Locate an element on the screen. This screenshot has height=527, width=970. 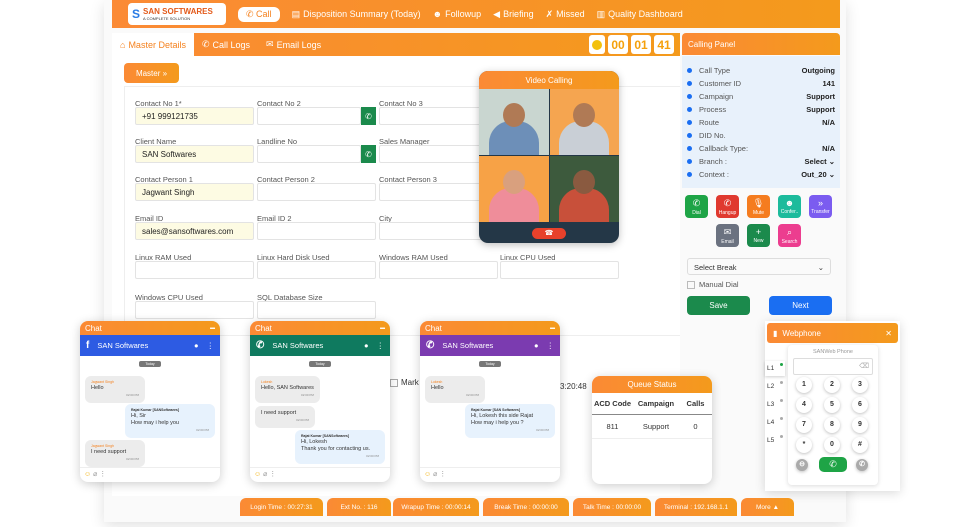
tab-email-logs: ✉ Email Logs is located at coordinates (293, 44).